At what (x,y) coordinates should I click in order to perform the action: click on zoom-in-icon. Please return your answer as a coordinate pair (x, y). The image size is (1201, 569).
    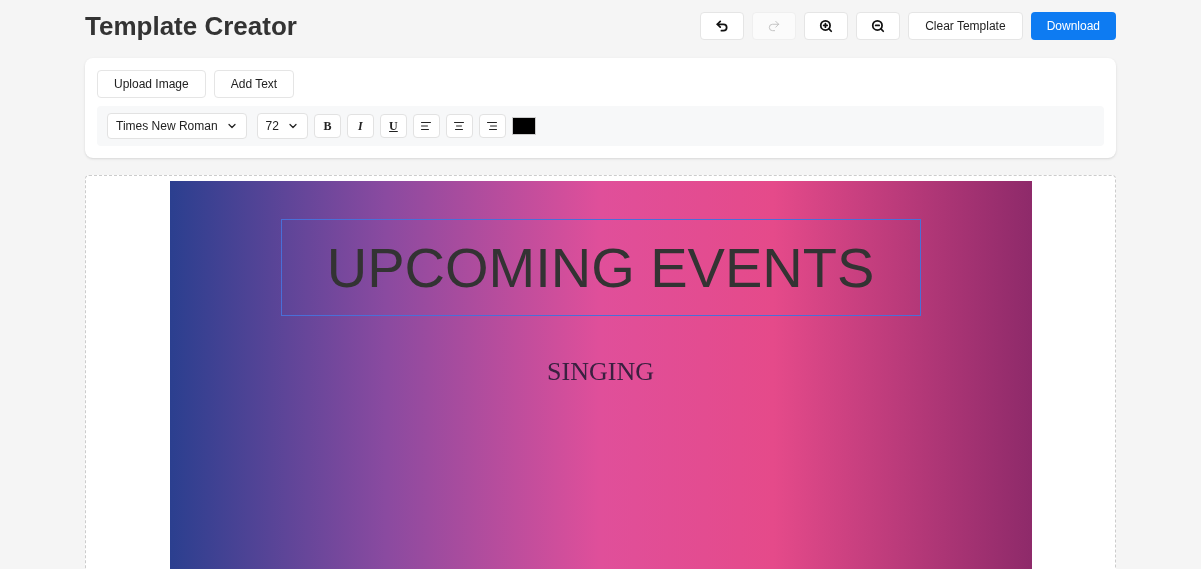
    Looking at the image, I should click on (826, 26).